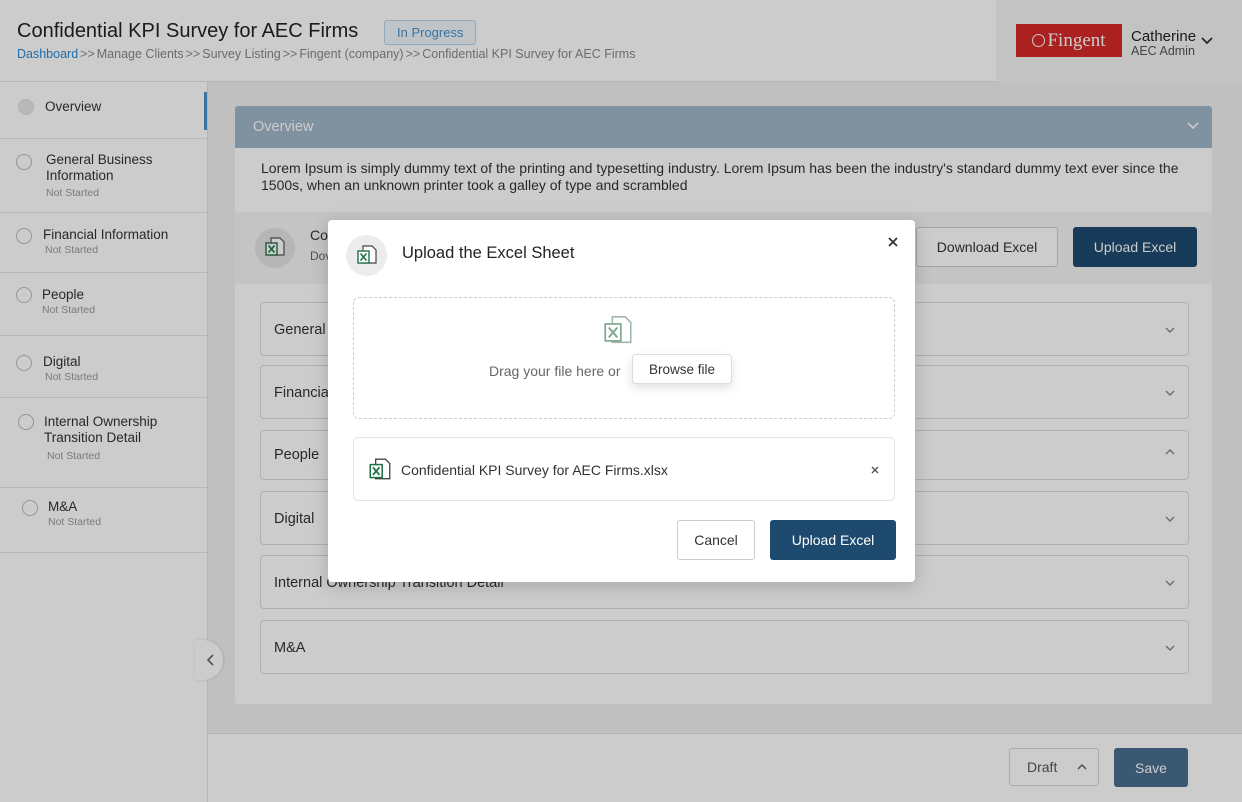  What do you see at coordinates (555, 371) in the screenshot?
I see `dropzone-text: Drag your file here or` at bounding box center [555, 371].